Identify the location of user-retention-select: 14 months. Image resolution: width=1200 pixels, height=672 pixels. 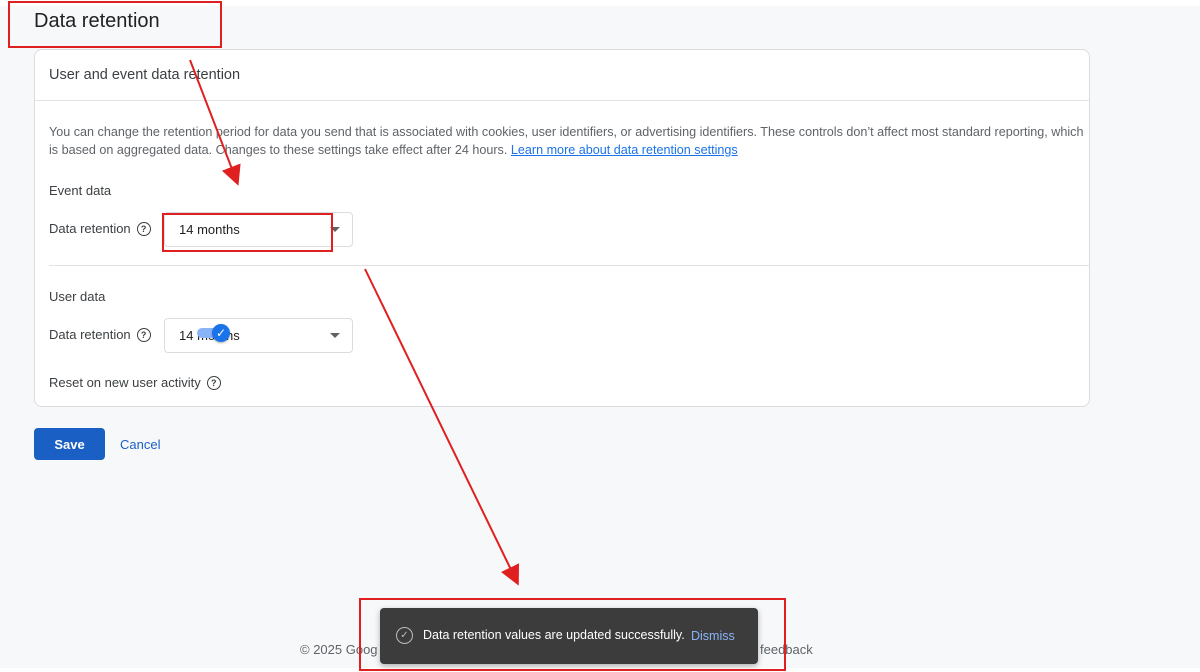
(258, 335).